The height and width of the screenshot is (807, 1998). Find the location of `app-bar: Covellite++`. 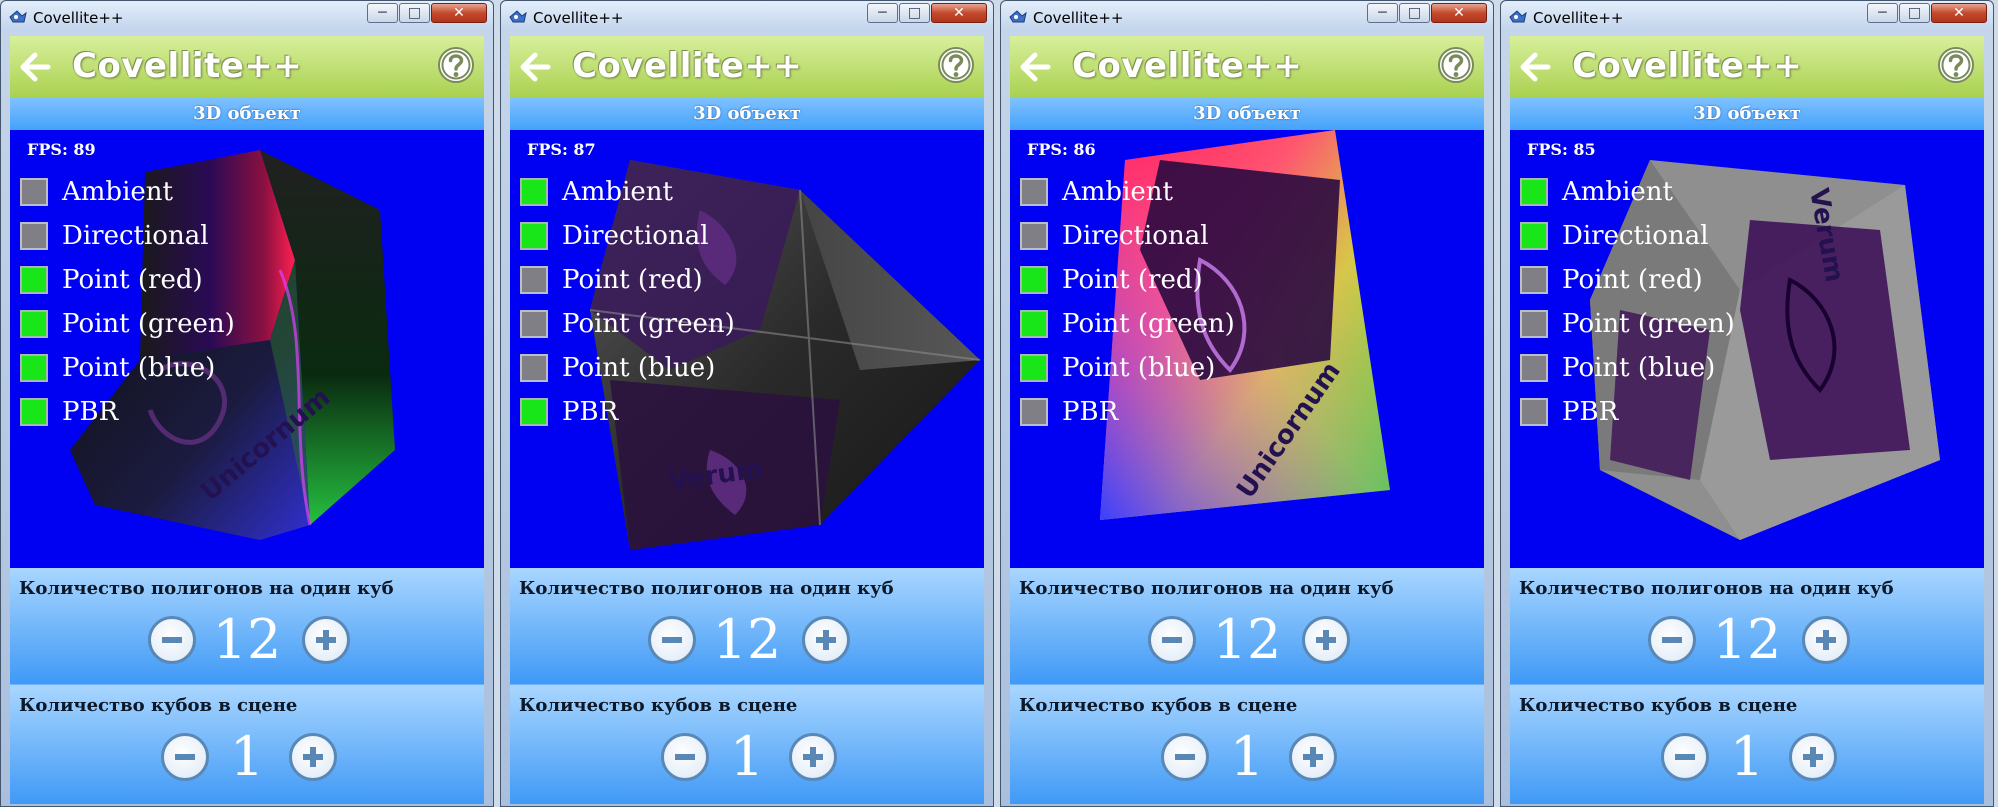

app-bar: Covellite++ is located at coordinates (1247, 67).